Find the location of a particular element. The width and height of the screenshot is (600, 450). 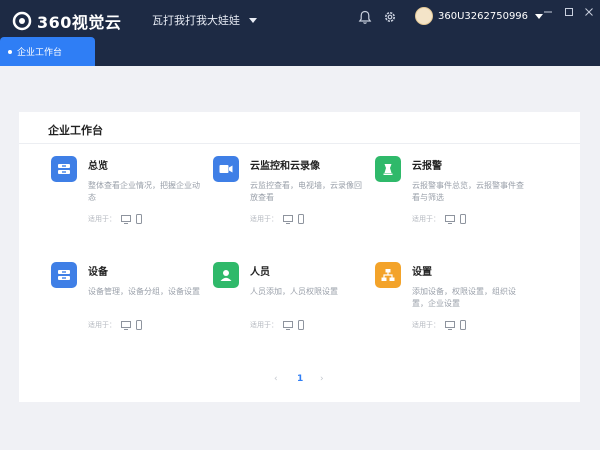

workspace-item-cloud-alarm: 云报警 云报警事件总览，云报警事件查看与筛选 适用于： is located at coordinates (452, 206).